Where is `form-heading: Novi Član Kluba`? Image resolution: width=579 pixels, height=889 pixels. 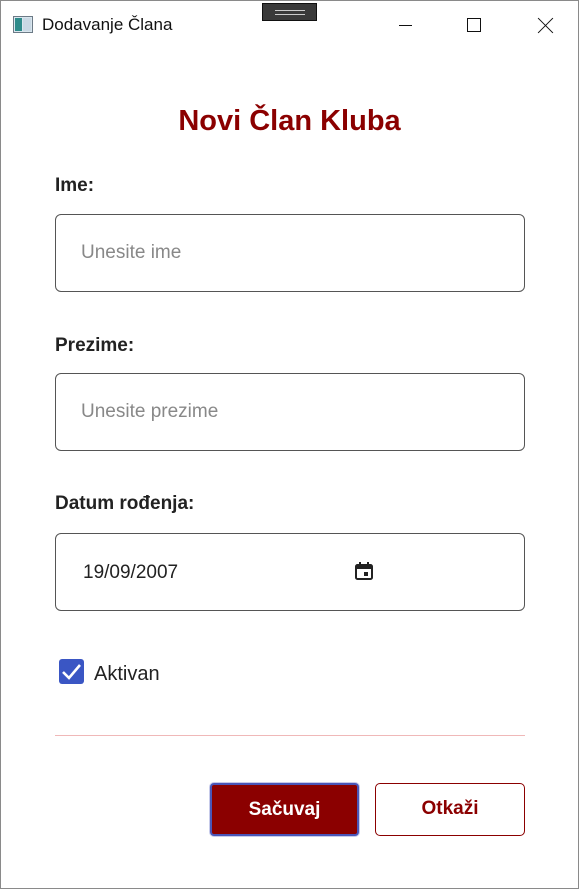 form-heading: Novi Član Kluba is located at coordinates (289, 121).